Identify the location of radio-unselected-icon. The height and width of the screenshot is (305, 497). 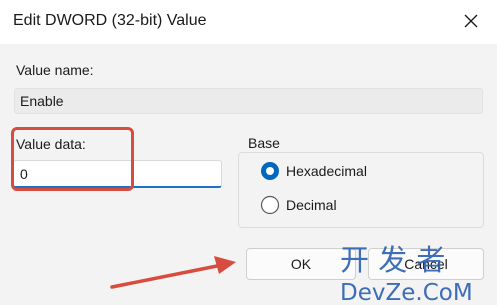
(270, 205).